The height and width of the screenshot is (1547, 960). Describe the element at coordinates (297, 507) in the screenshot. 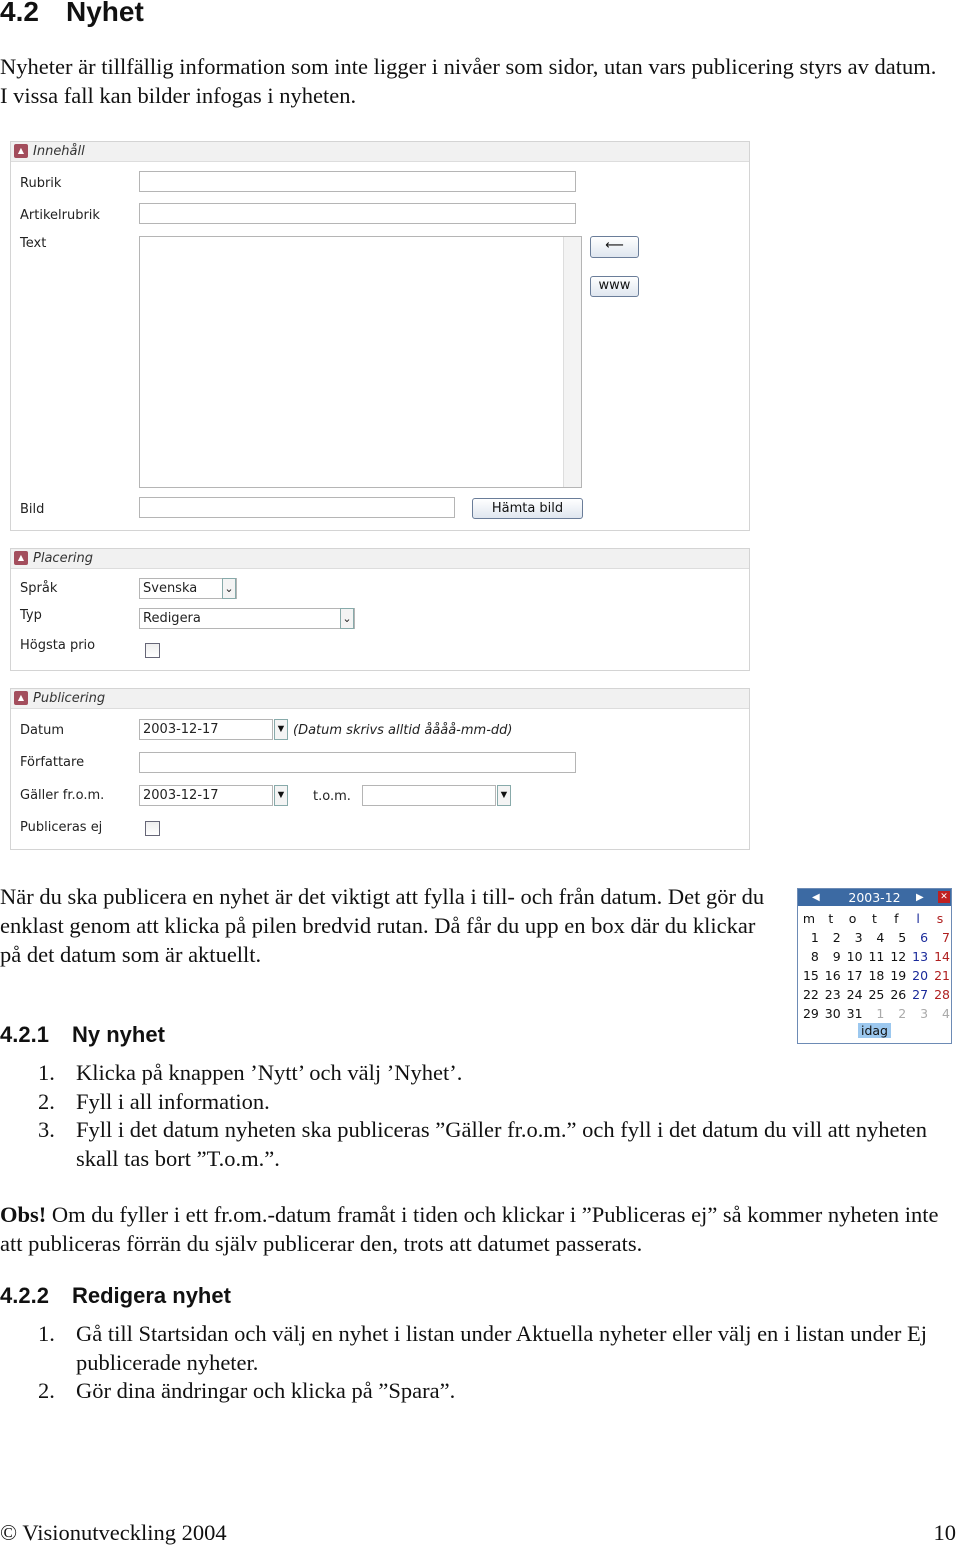

I see `bild-input` at that location.